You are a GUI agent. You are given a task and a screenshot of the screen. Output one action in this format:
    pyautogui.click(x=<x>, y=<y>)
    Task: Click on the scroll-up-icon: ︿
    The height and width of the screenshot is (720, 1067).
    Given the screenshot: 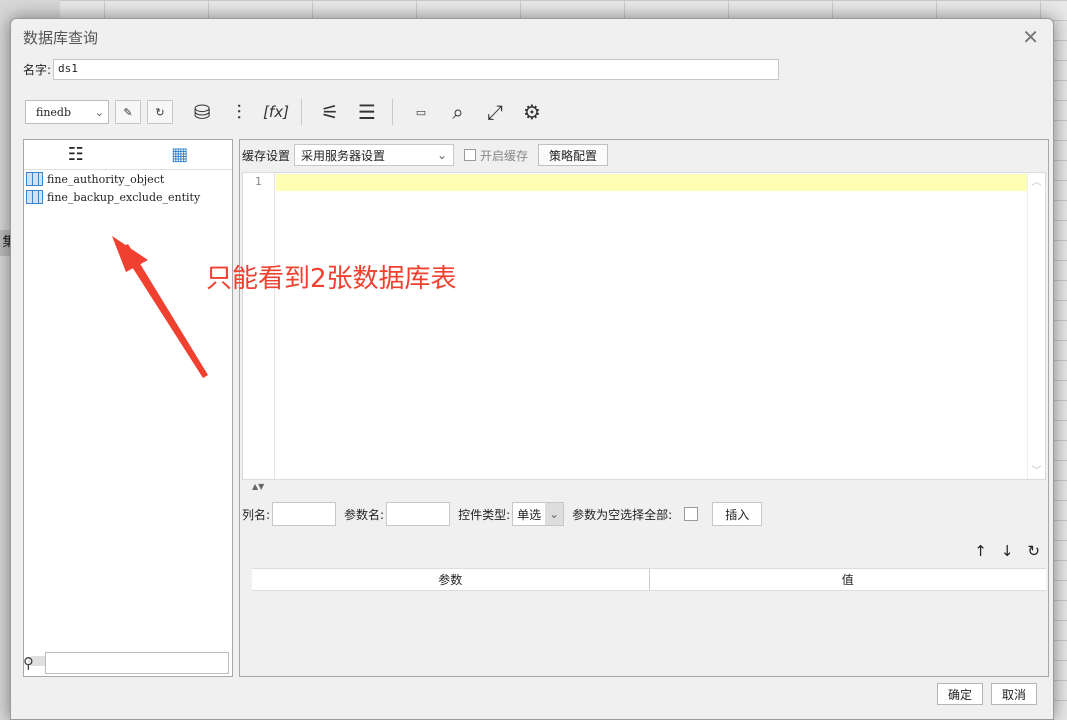 What is the action you would take?
    pyautogui.click(x=1036, y=180)
    